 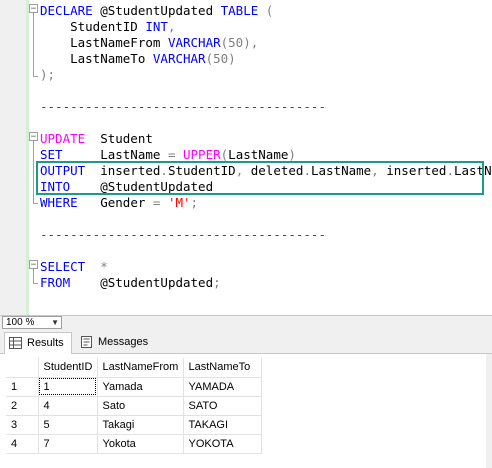 What do you see at coordinates (63, 138) in the screenshot?
I see `code-token: UPDATE` at bounding box center [63, 138].